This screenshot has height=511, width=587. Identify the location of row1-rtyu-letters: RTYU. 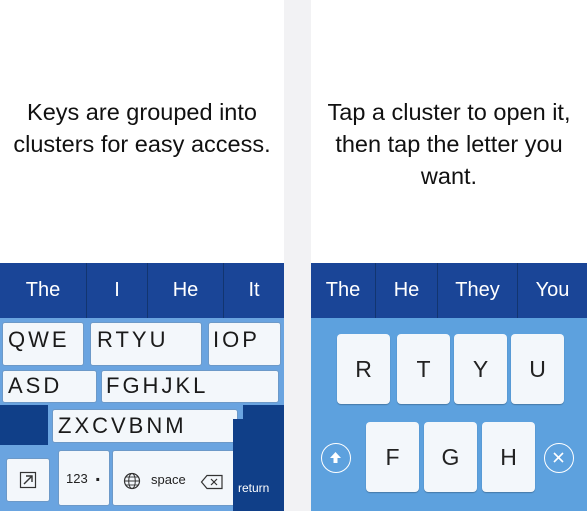
(133, 339).